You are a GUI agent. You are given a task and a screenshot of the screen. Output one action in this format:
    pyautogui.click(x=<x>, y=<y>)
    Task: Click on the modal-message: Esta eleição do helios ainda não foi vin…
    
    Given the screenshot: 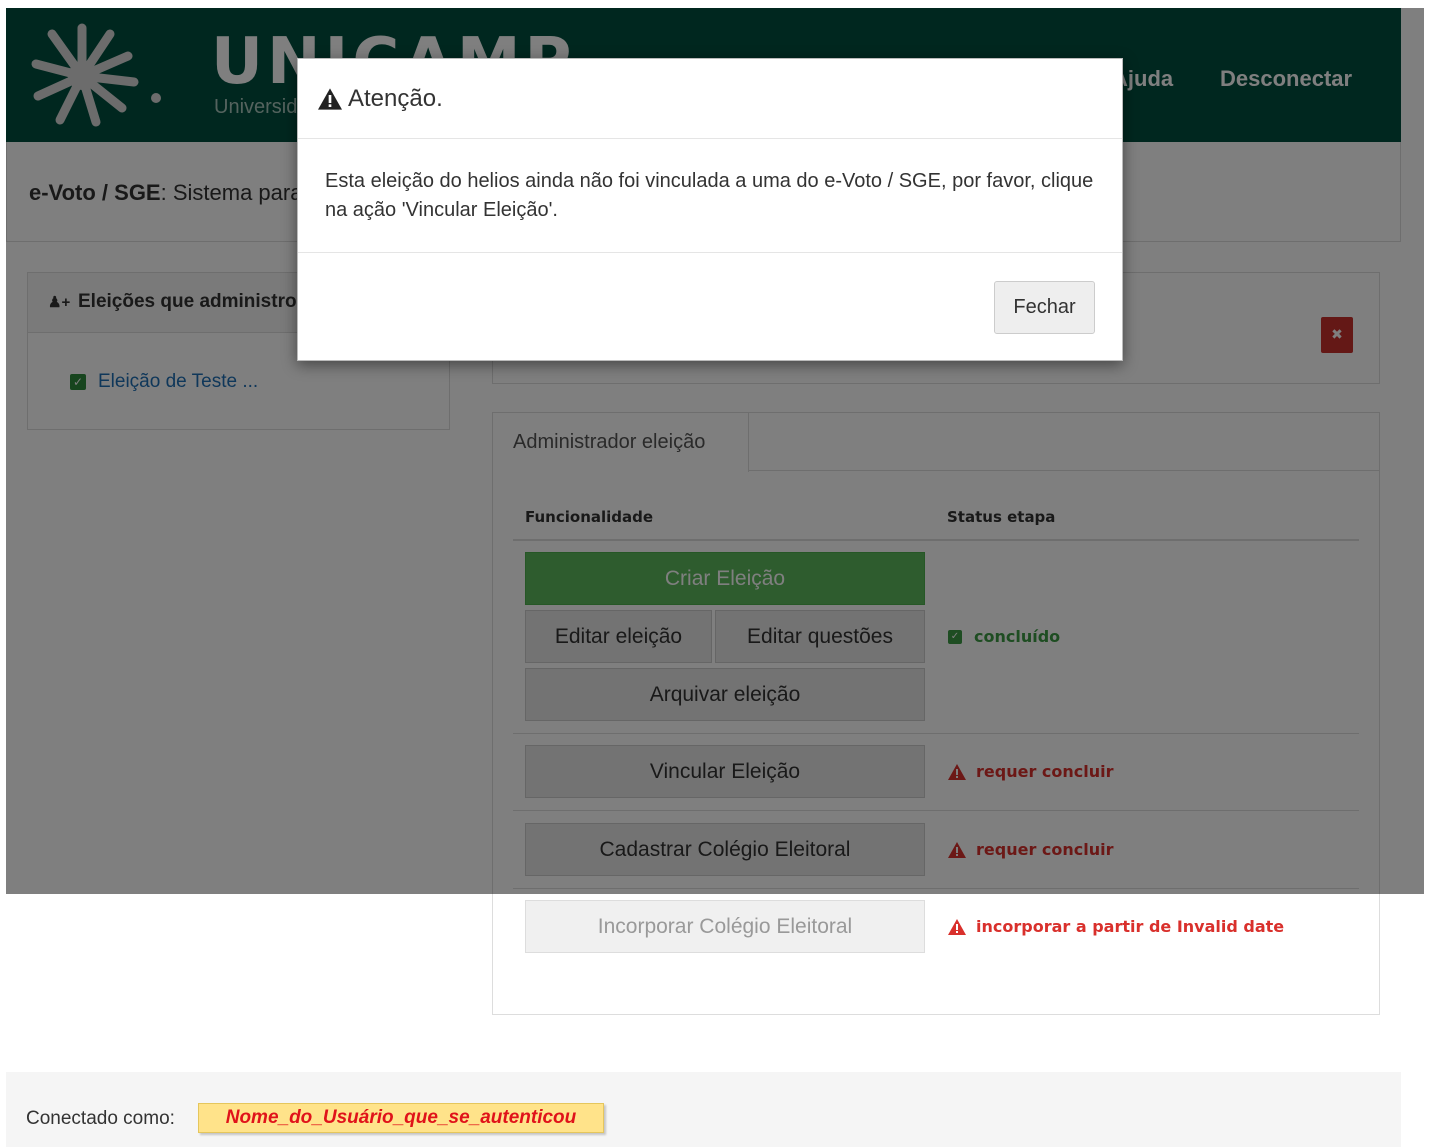 What is the action you would take?
    pyautogui.click(x=709, y=195)
    